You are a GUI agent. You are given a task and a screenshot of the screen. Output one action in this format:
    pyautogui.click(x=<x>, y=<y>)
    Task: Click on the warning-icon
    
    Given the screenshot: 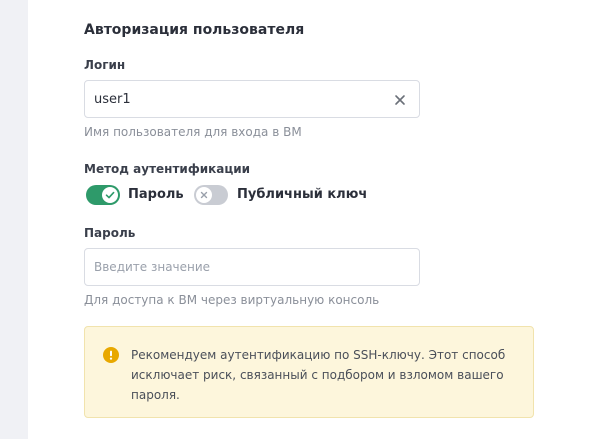 What is the action you would take?
    pyautogui.click(x=111, y=355)
    